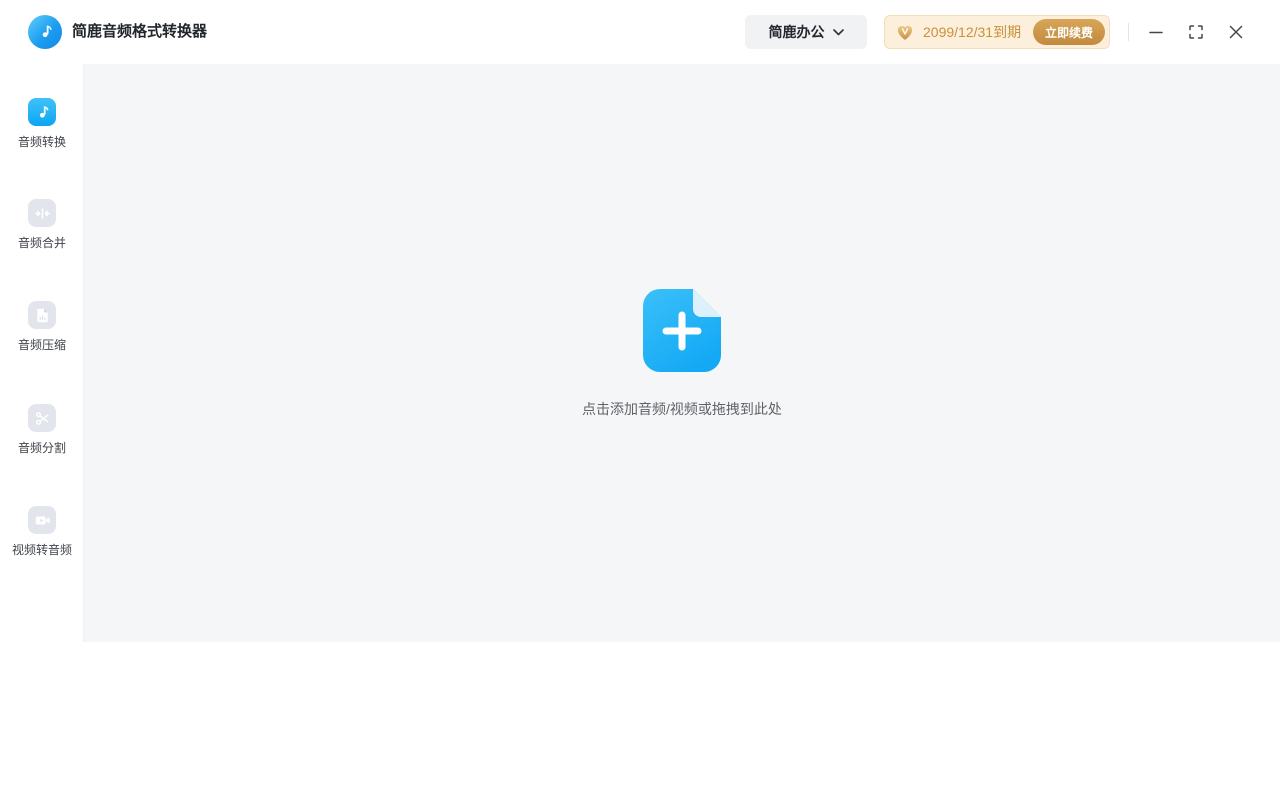 The height and width of the screenshot is (800, 1280). What do you see at coordinates (796, 32) in the screenshot?
I see `suite-menu-label: 简鹿办公` at bounding box center [796, 32].